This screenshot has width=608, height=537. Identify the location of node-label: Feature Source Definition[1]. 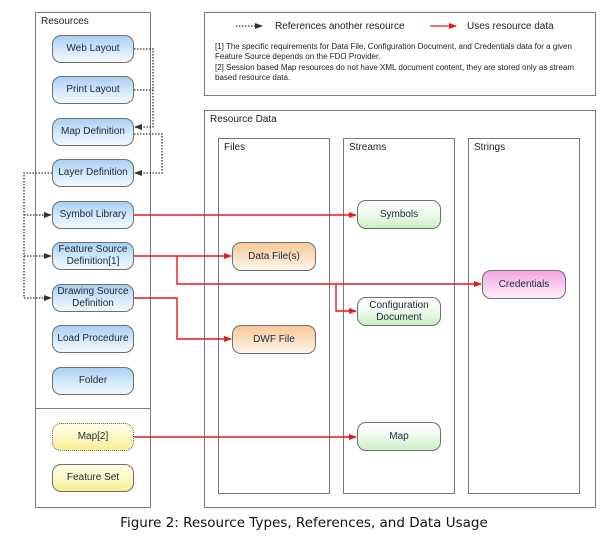
(93, 255).